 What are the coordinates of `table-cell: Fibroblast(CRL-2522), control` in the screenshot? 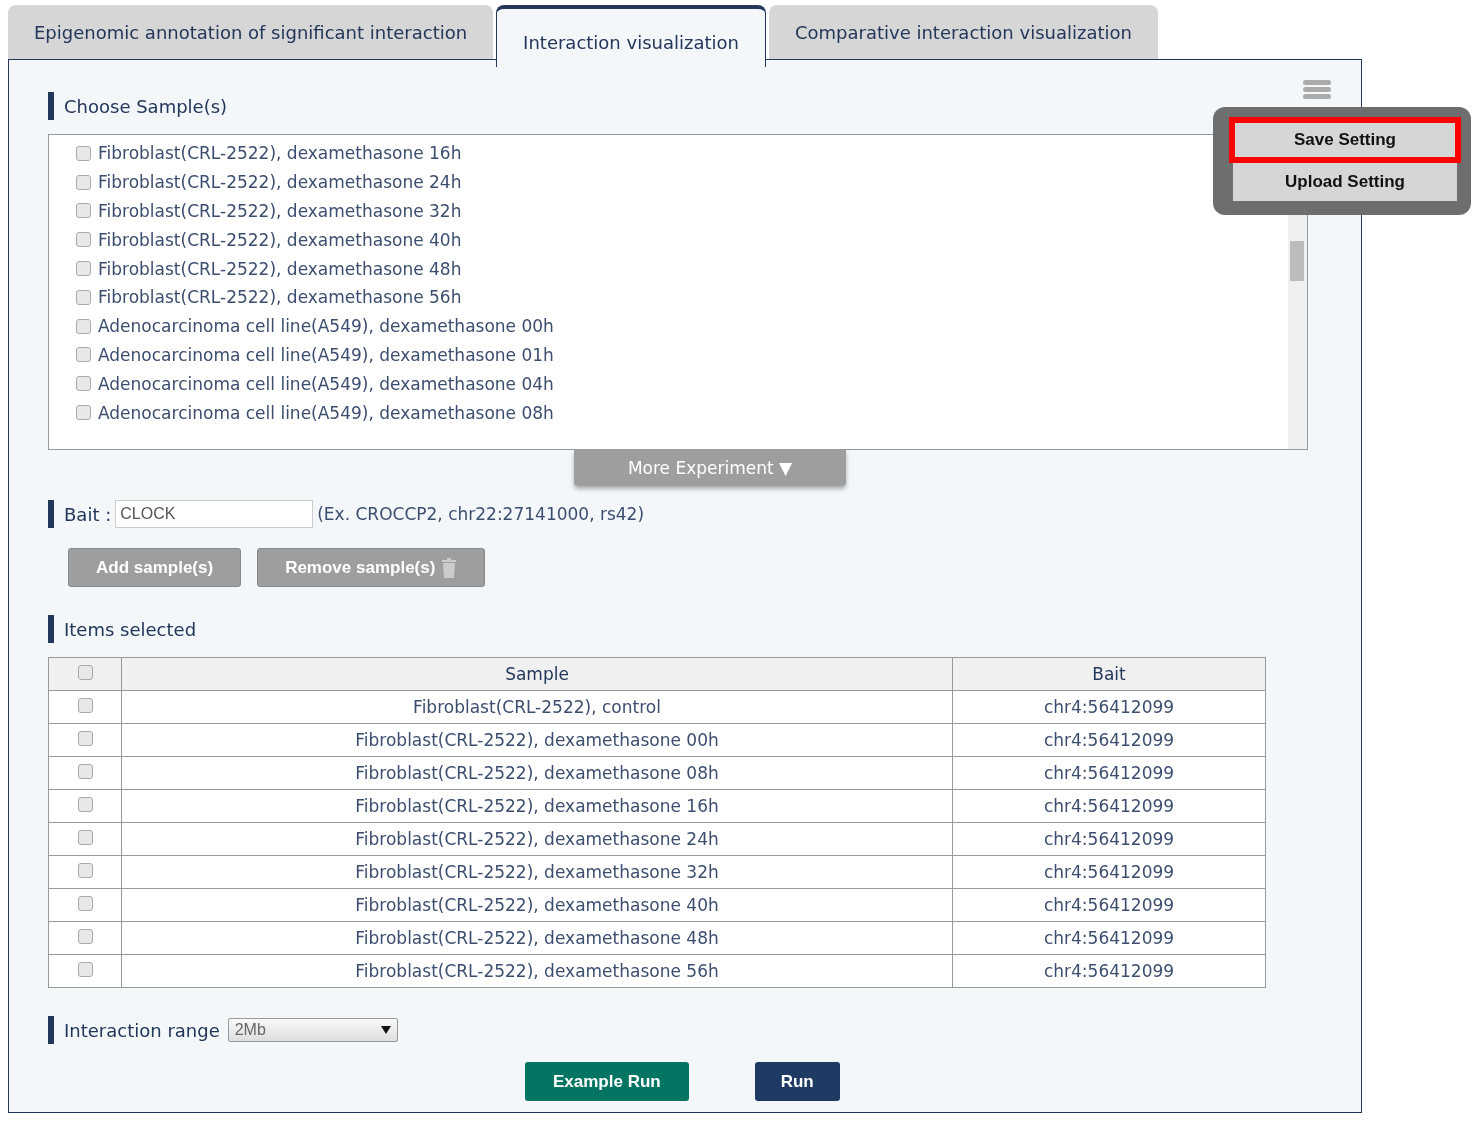 It's located at (537, 707).